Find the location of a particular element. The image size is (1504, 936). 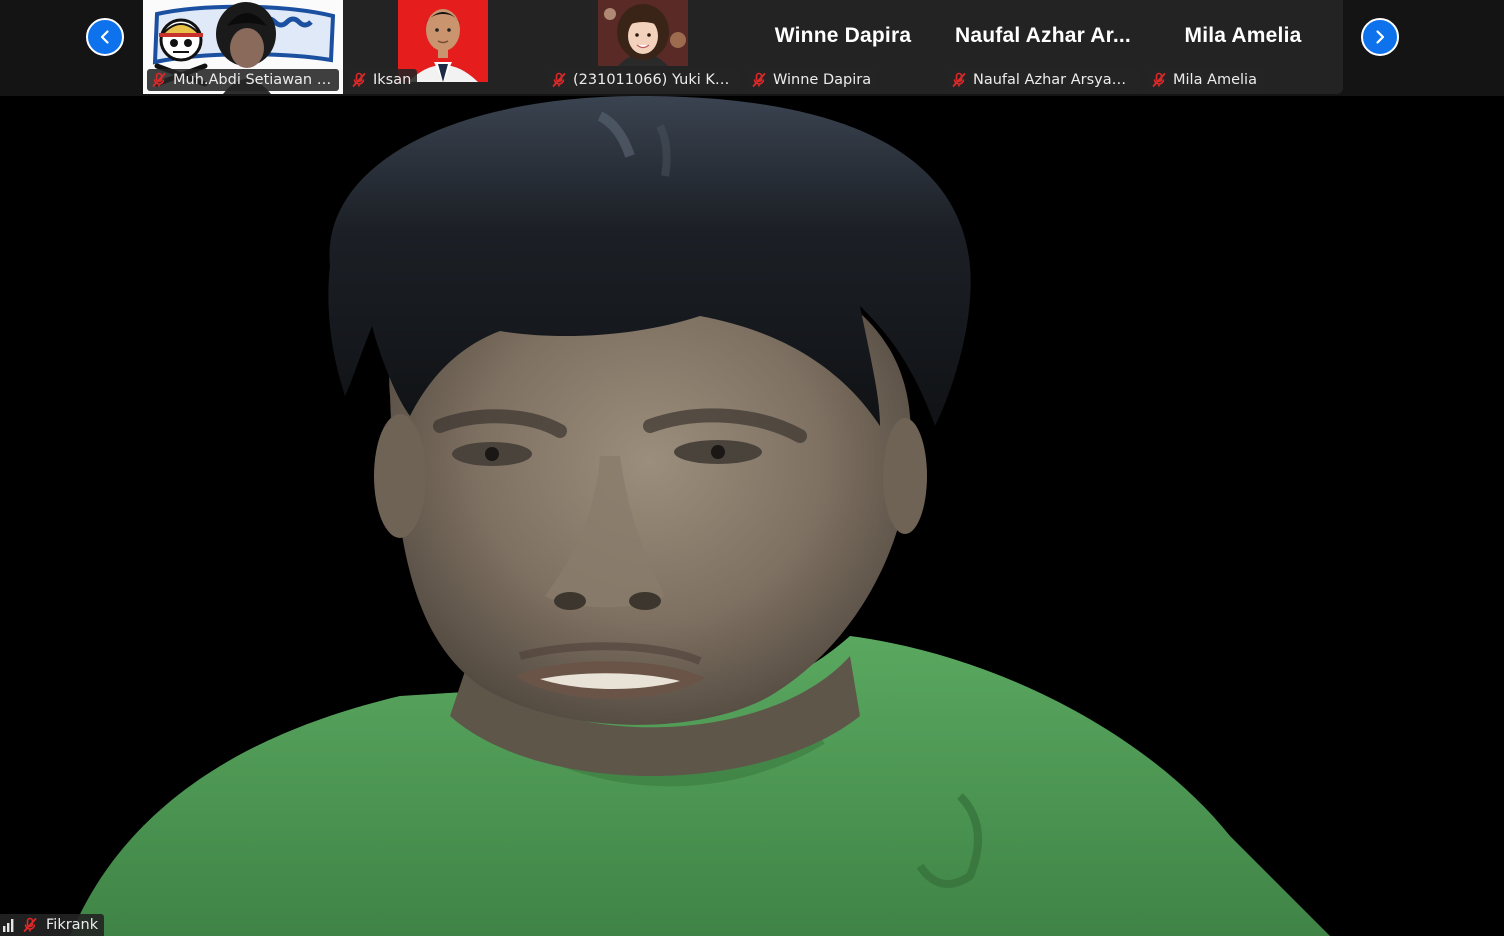

participant-display-name: Mila Amelia is located at coordinates (1243, 35).